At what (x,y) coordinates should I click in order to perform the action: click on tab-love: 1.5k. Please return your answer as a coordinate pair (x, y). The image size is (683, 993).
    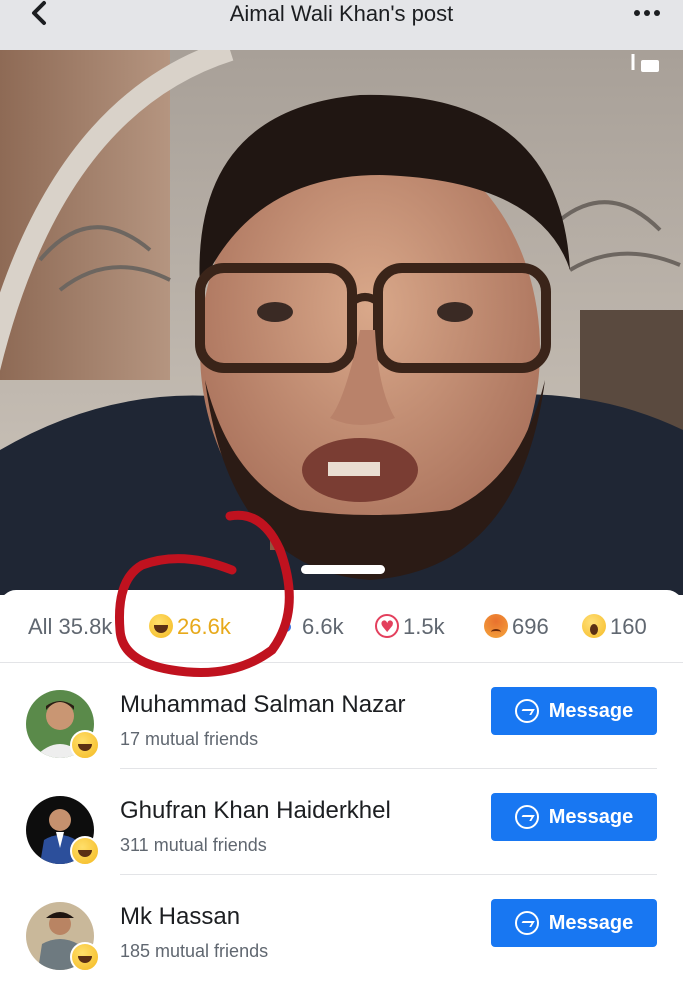
    Looking at the image, I should click on (410, 627).